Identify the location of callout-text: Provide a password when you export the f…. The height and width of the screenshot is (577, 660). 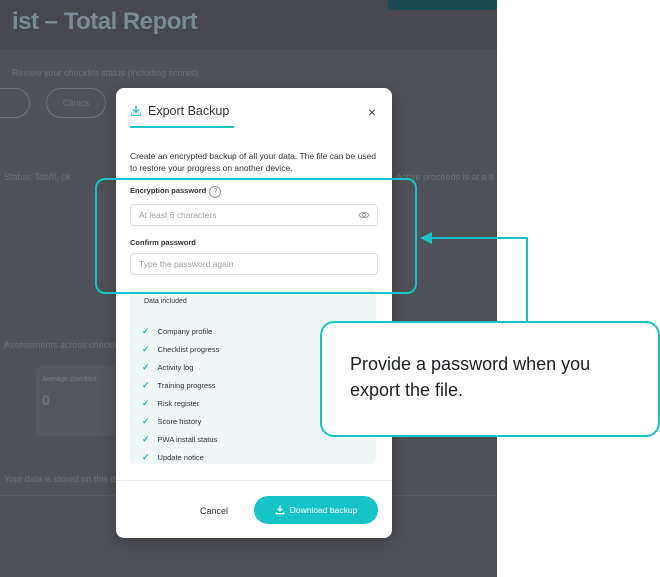
(470, 377).